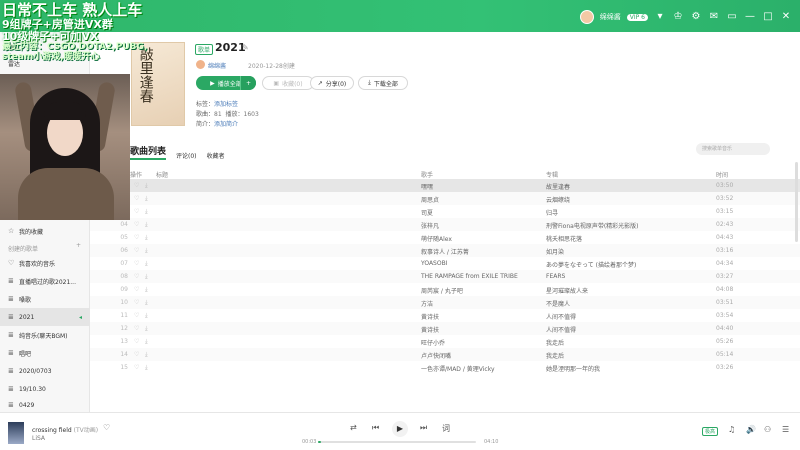  What do you see at coordinates (186, 155) in the screenshot?
I see `tab-comments: 评论(0)` at bounding box center [186, 155].